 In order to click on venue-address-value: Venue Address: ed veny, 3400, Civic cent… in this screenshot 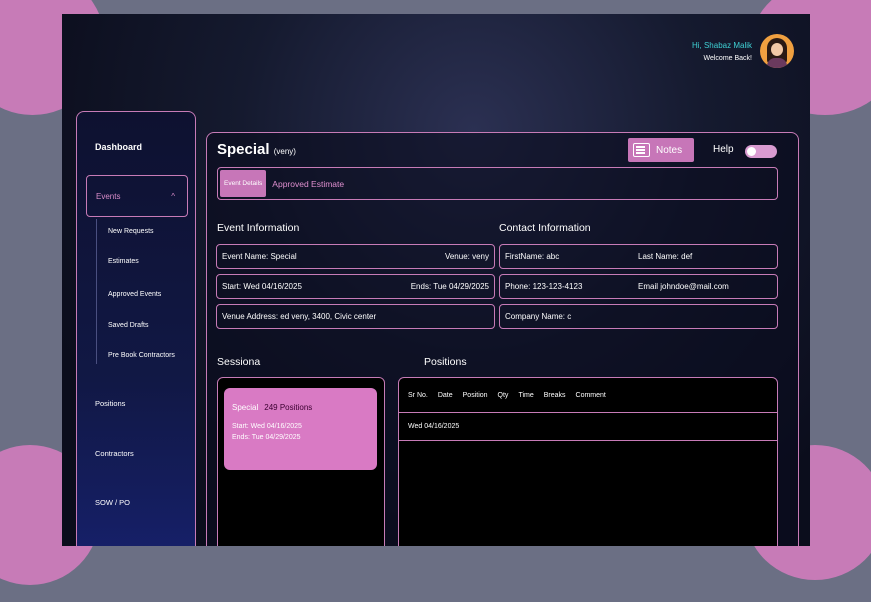, I will do `click(299, 316)`.